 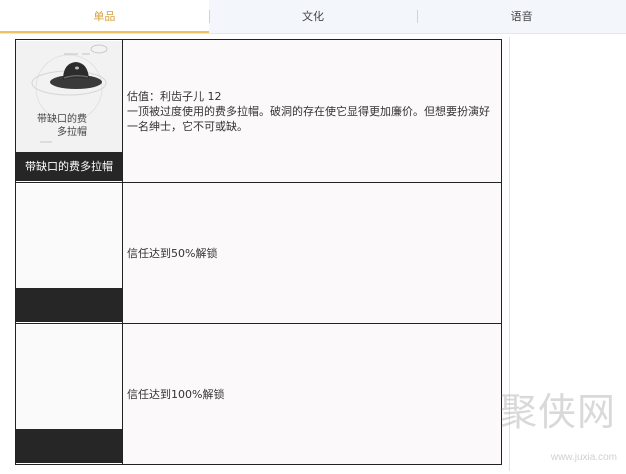 I want to click on image-subtitle-text: 多拉帽, so click(x=72, y=131).